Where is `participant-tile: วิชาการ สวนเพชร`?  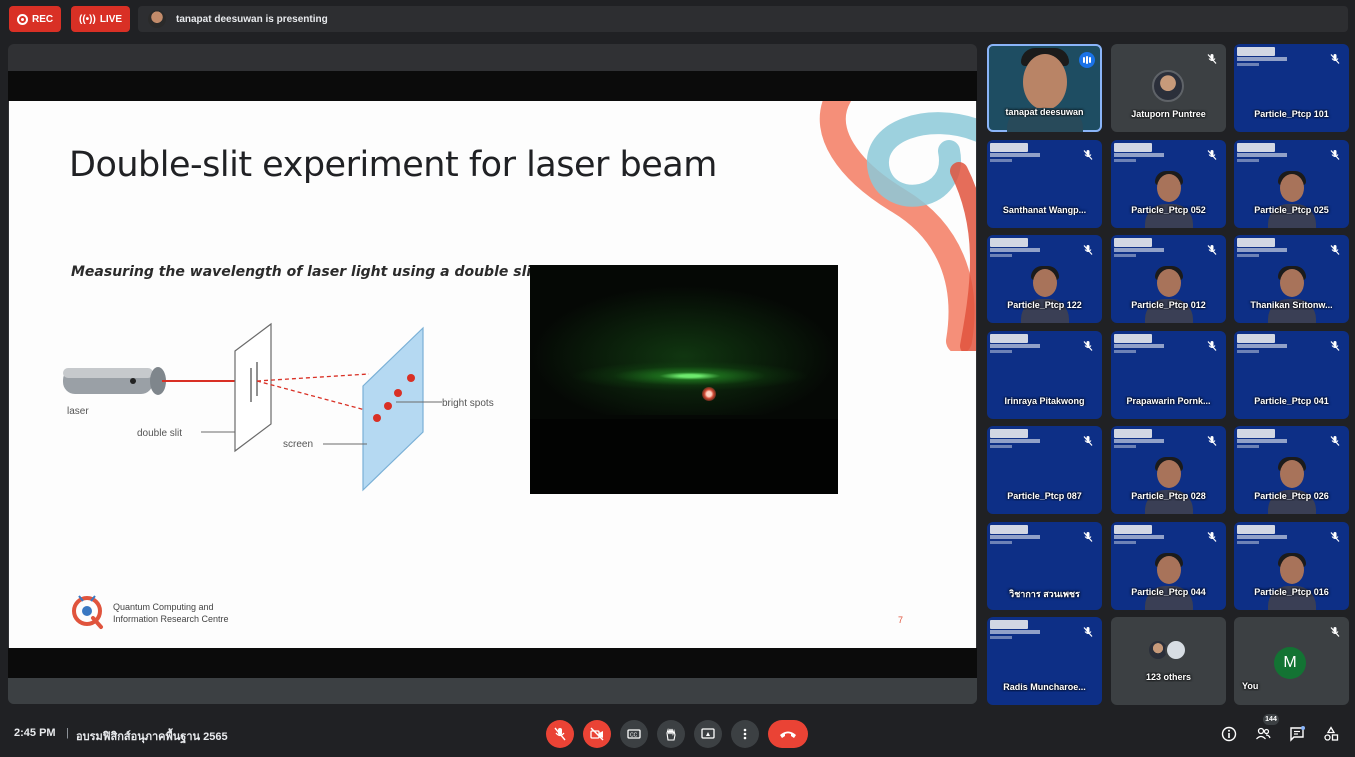 participant-tile: วิชาการ สวนเพชร is located at coordinates (1044, 566).